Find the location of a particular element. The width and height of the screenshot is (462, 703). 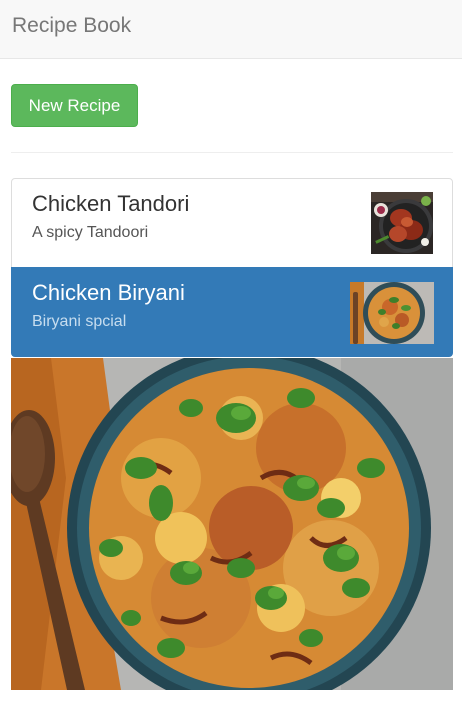

recipe-list-item-chicken-tandori: Chicken Tandori A spicy Tandoori is located at coordinates (232, 223).